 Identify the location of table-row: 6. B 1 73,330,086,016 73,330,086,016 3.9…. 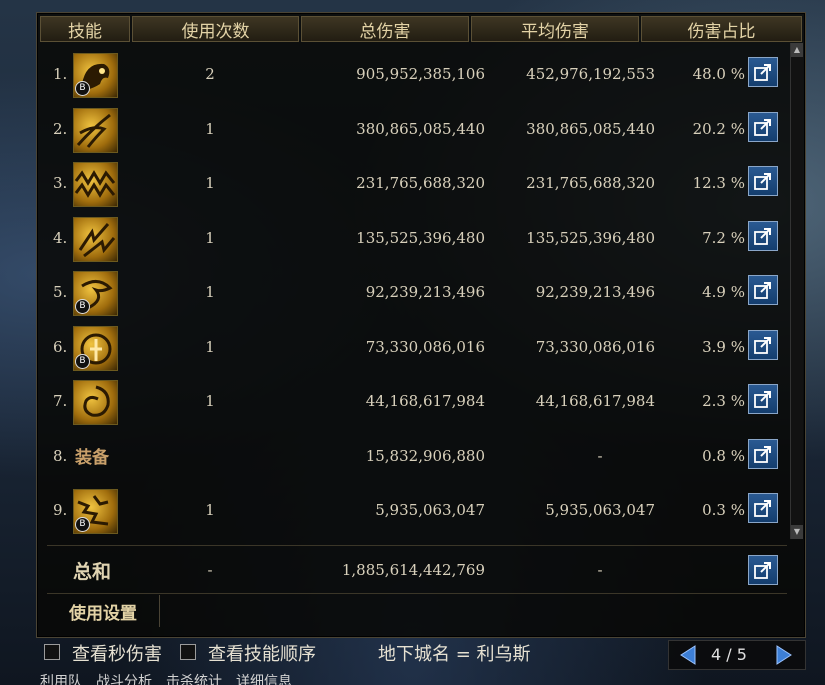
(416, 347).